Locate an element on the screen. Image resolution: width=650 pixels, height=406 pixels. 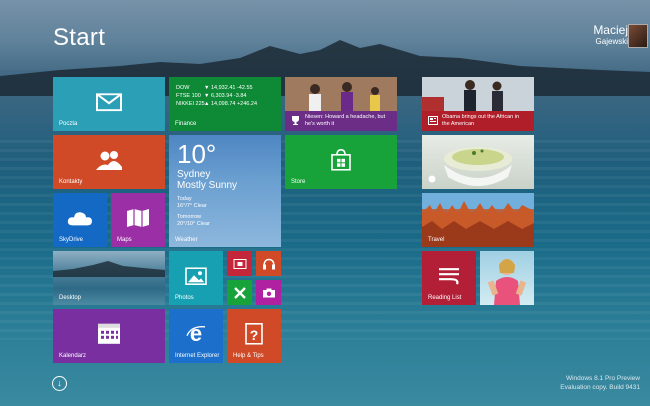
trophy-icon is located at coordinates (295, 120).